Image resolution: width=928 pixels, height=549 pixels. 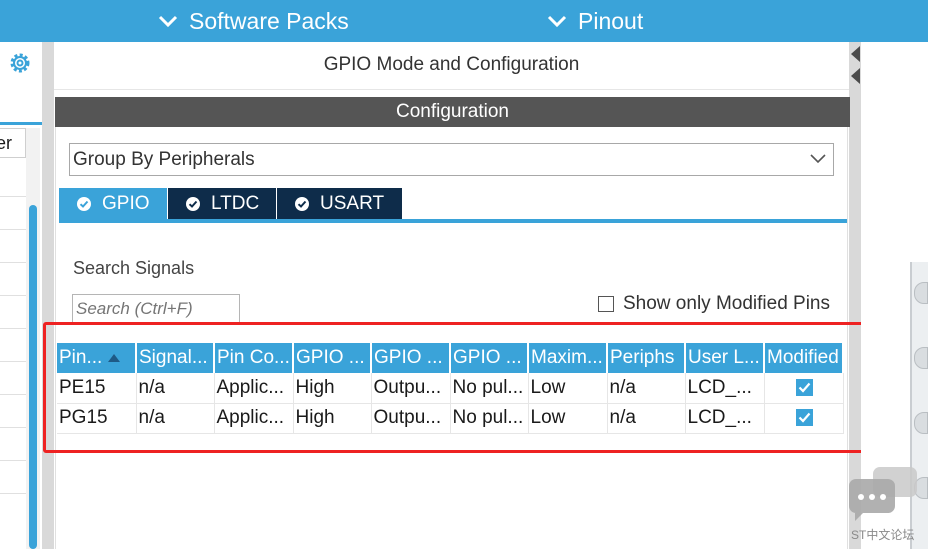 What do you see at coordinates (451, 159) in the screenshot?
I see `group-by-select: Group By Peripherals` at bounding box center [451, 159].